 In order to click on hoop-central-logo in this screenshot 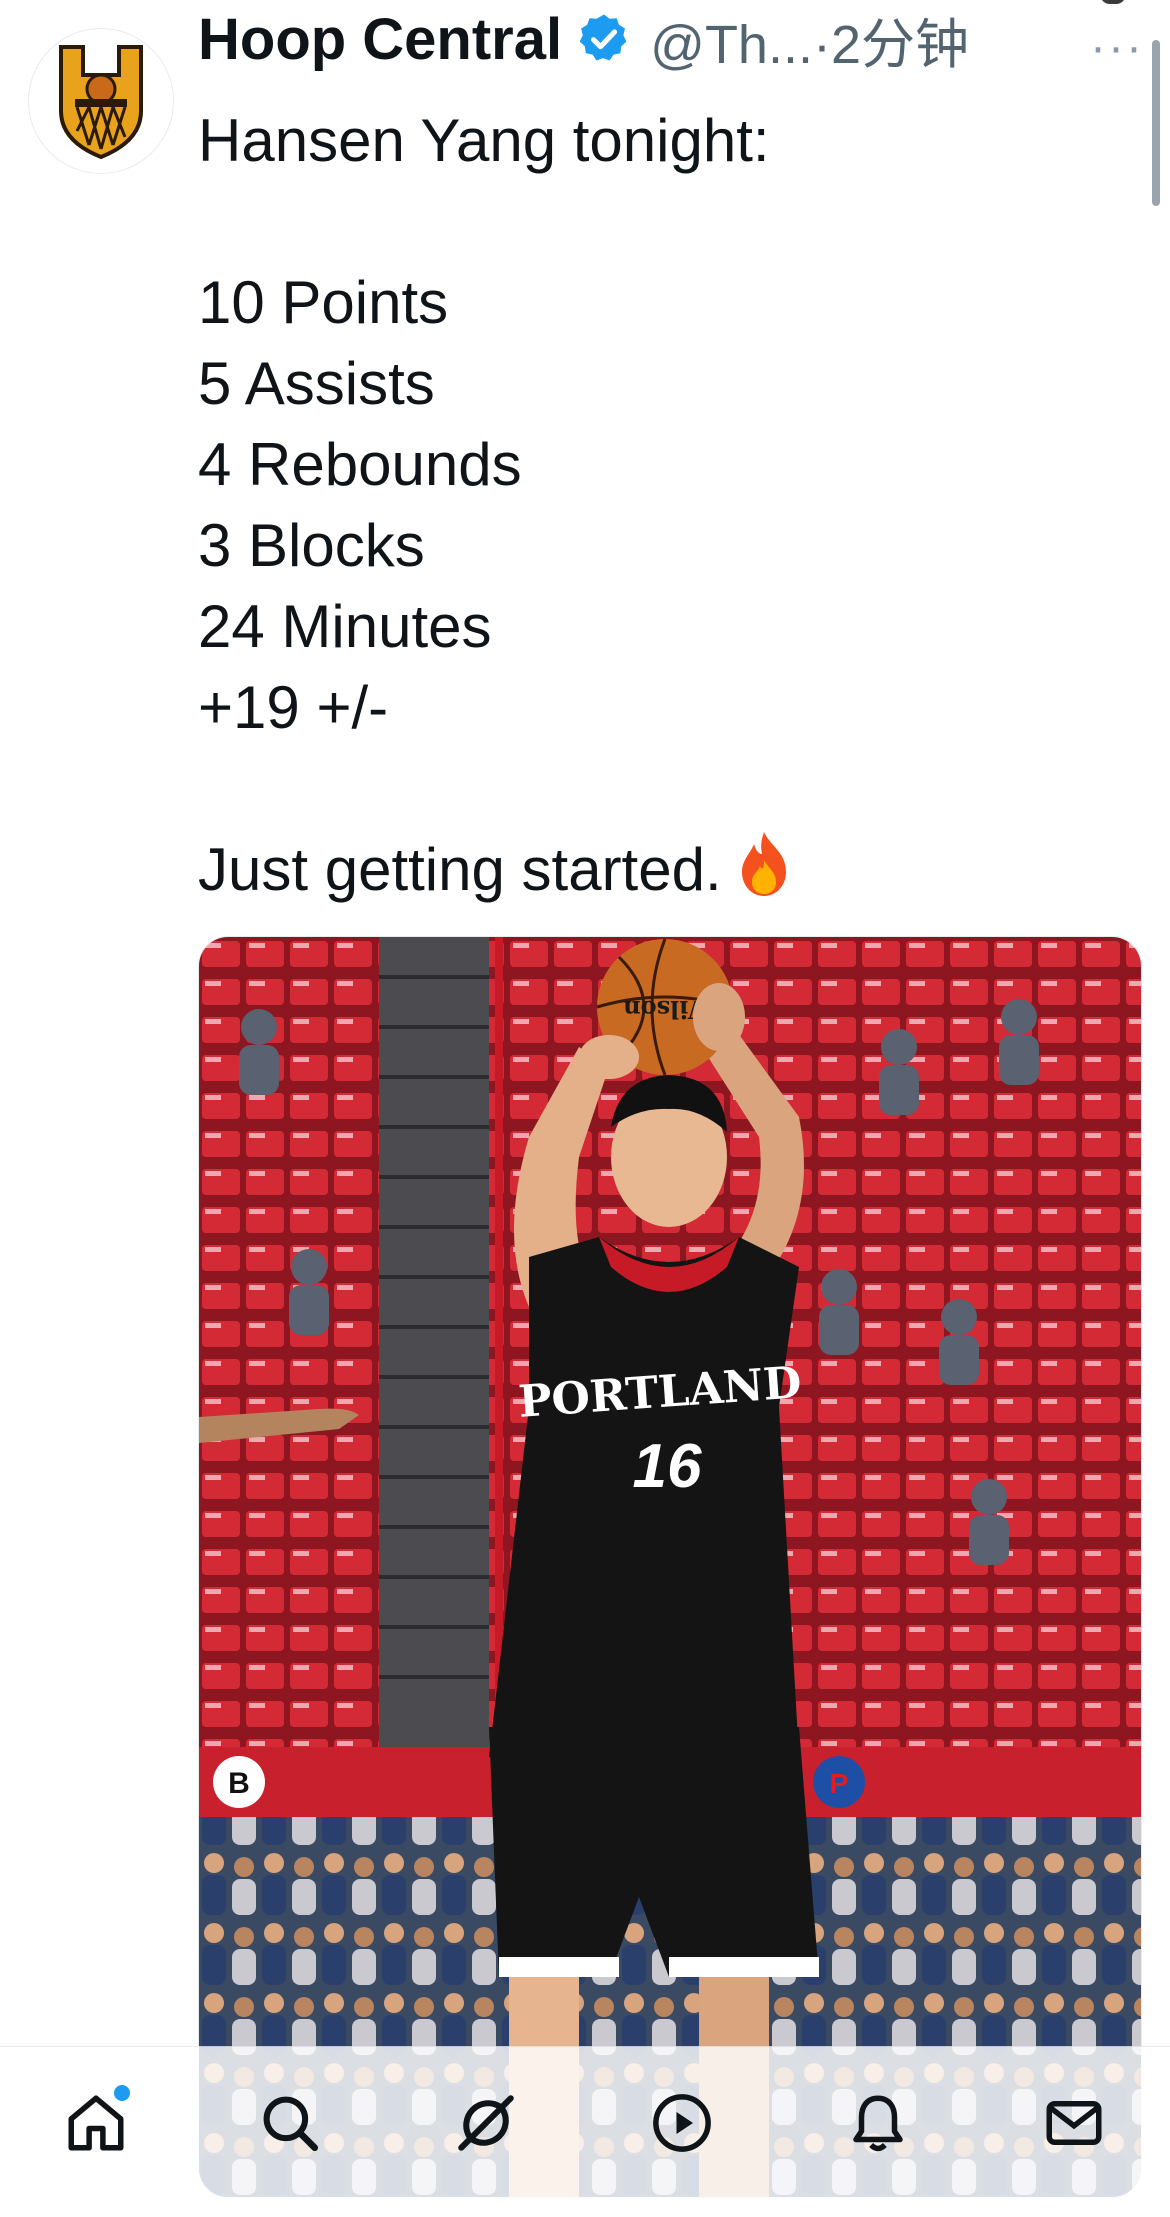, I will do `click(101, 102)`.